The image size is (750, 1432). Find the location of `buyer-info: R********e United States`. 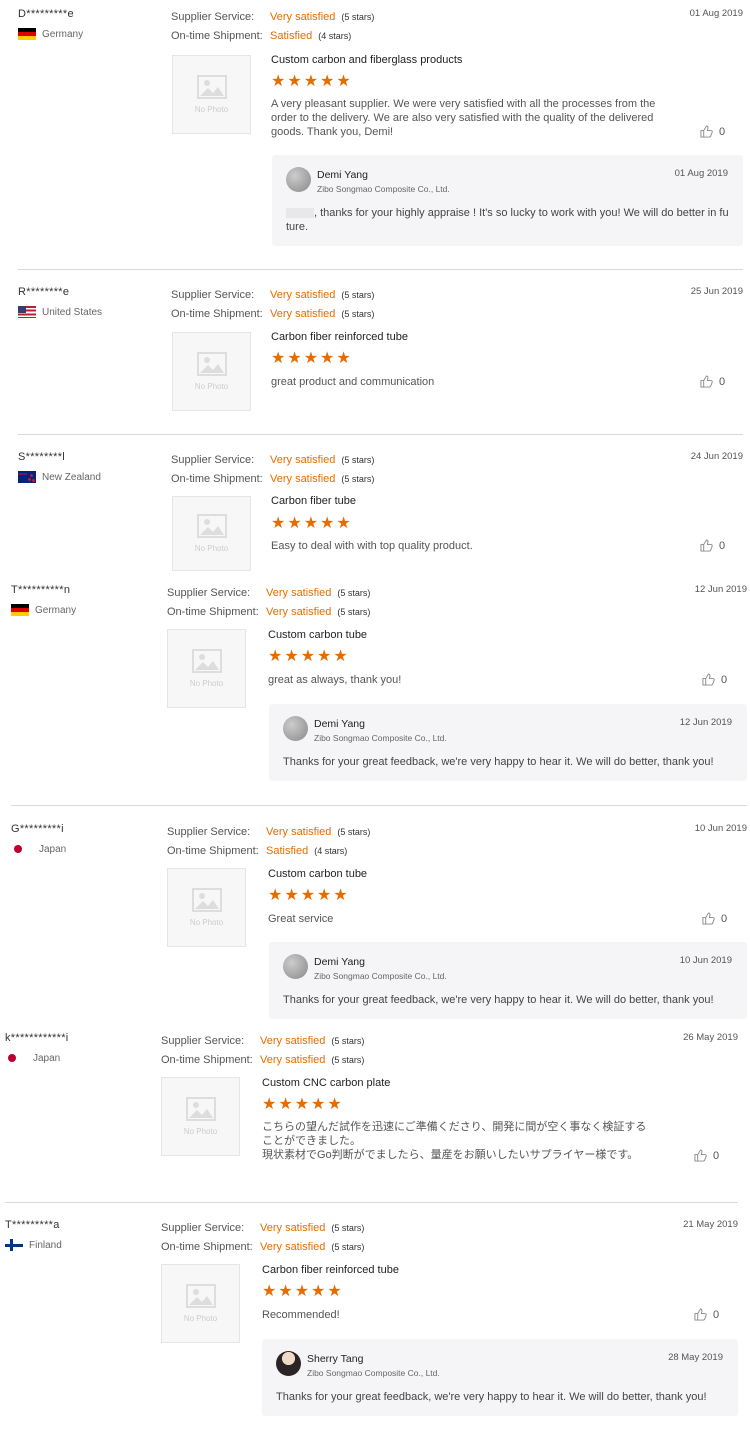

buyer-info: R********e United States is located at coordinates (93, 302).